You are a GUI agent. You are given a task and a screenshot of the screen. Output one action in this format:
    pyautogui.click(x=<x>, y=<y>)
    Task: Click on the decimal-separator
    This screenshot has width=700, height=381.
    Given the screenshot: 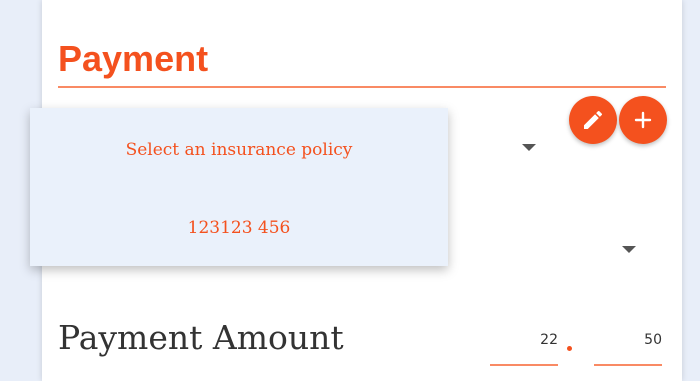 What is the action you would take?
    pyautogui.click(x=569, y=348)
    